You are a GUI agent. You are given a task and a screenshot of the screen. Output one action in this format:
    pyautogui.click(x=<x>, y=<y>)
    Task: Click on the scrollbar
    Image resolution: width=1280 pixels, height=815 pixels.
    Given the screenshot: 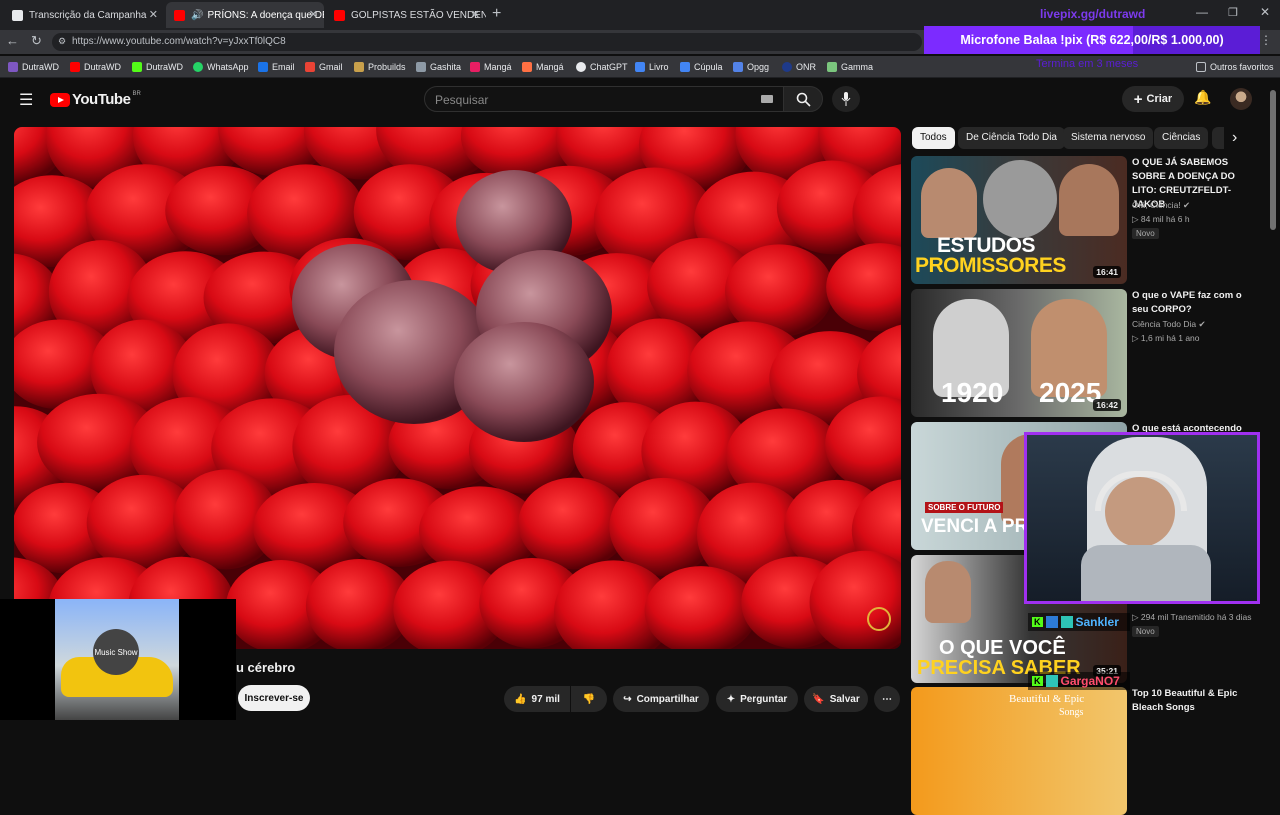 What is the action you would take?
    pyautogui.click(x=1273, y=160)
    